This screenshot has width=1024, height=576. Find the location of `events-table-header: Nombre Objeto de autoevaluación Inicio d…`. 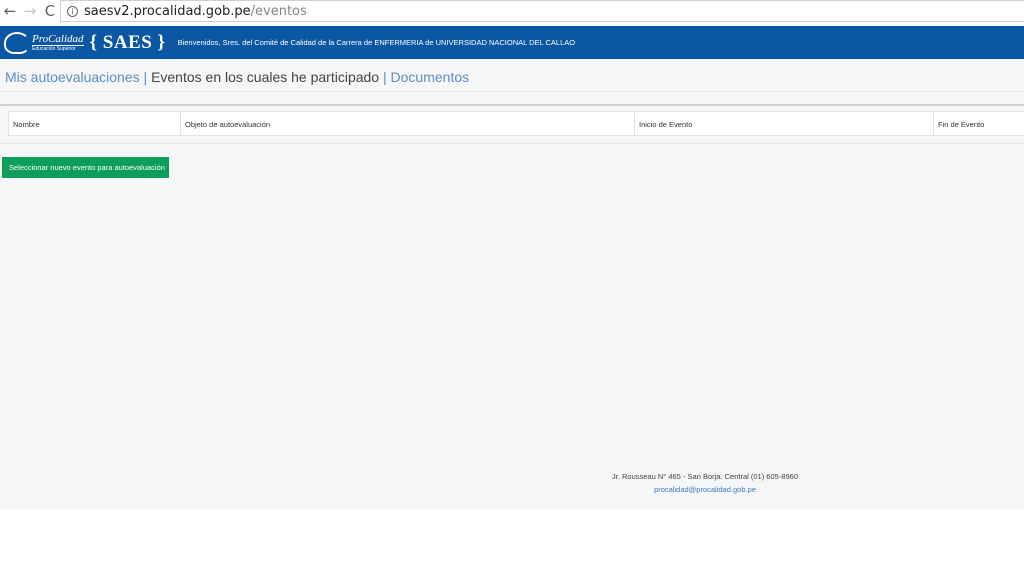

events-table-header: Nombre Objeto de autoevaluación Inicio d… is located at coordinates (516, 123).